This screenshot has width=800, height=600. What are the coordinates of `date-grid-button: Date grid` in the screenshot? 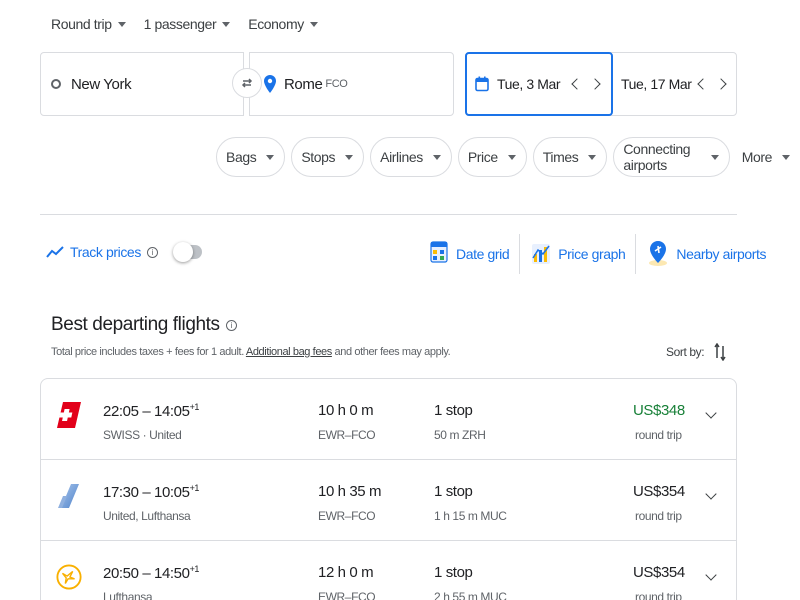 It's located at (468, 254).